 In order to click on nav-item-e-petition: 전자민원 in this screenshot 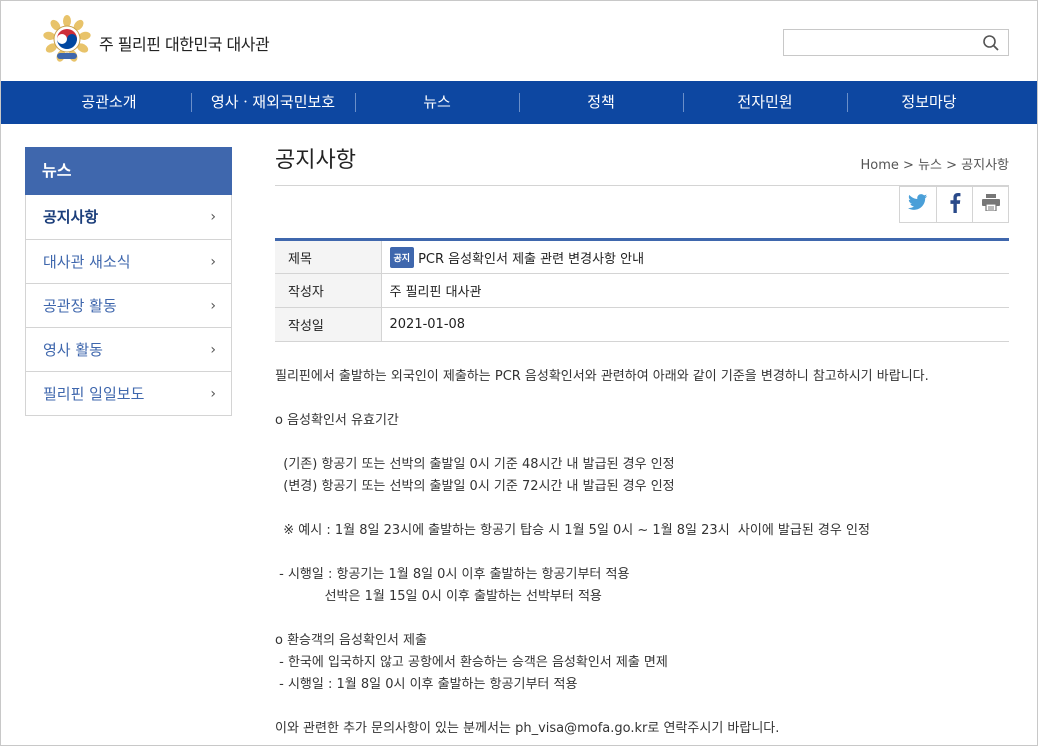, I will do `click(765, 102)`.